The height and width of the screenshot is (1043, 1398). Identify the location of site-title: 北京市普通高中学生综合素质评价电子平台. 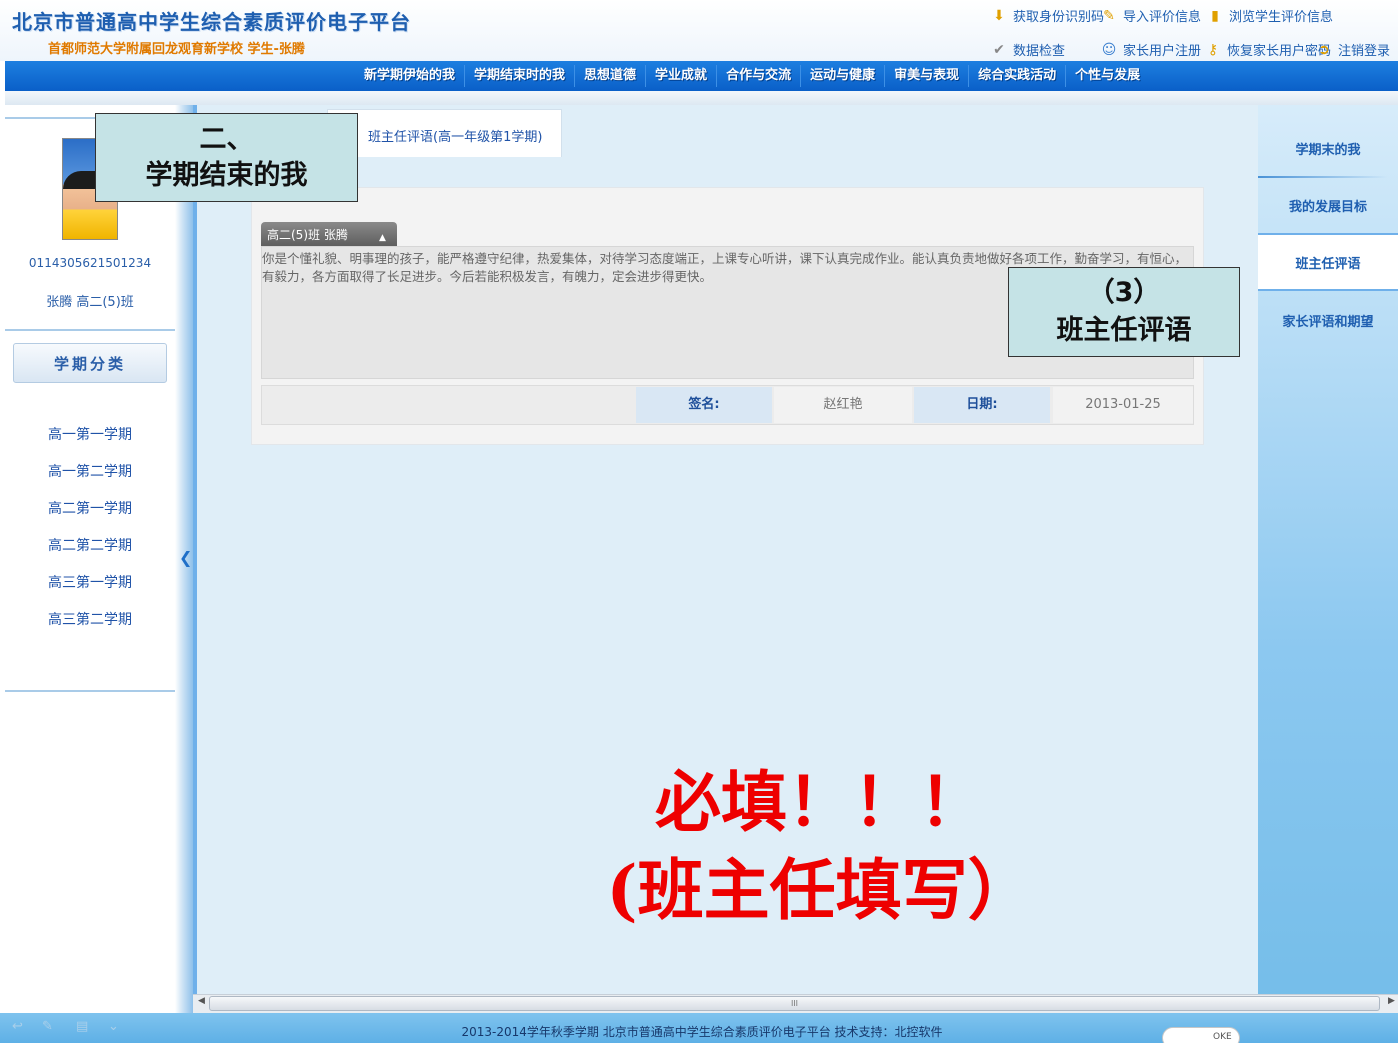
(211, 22).